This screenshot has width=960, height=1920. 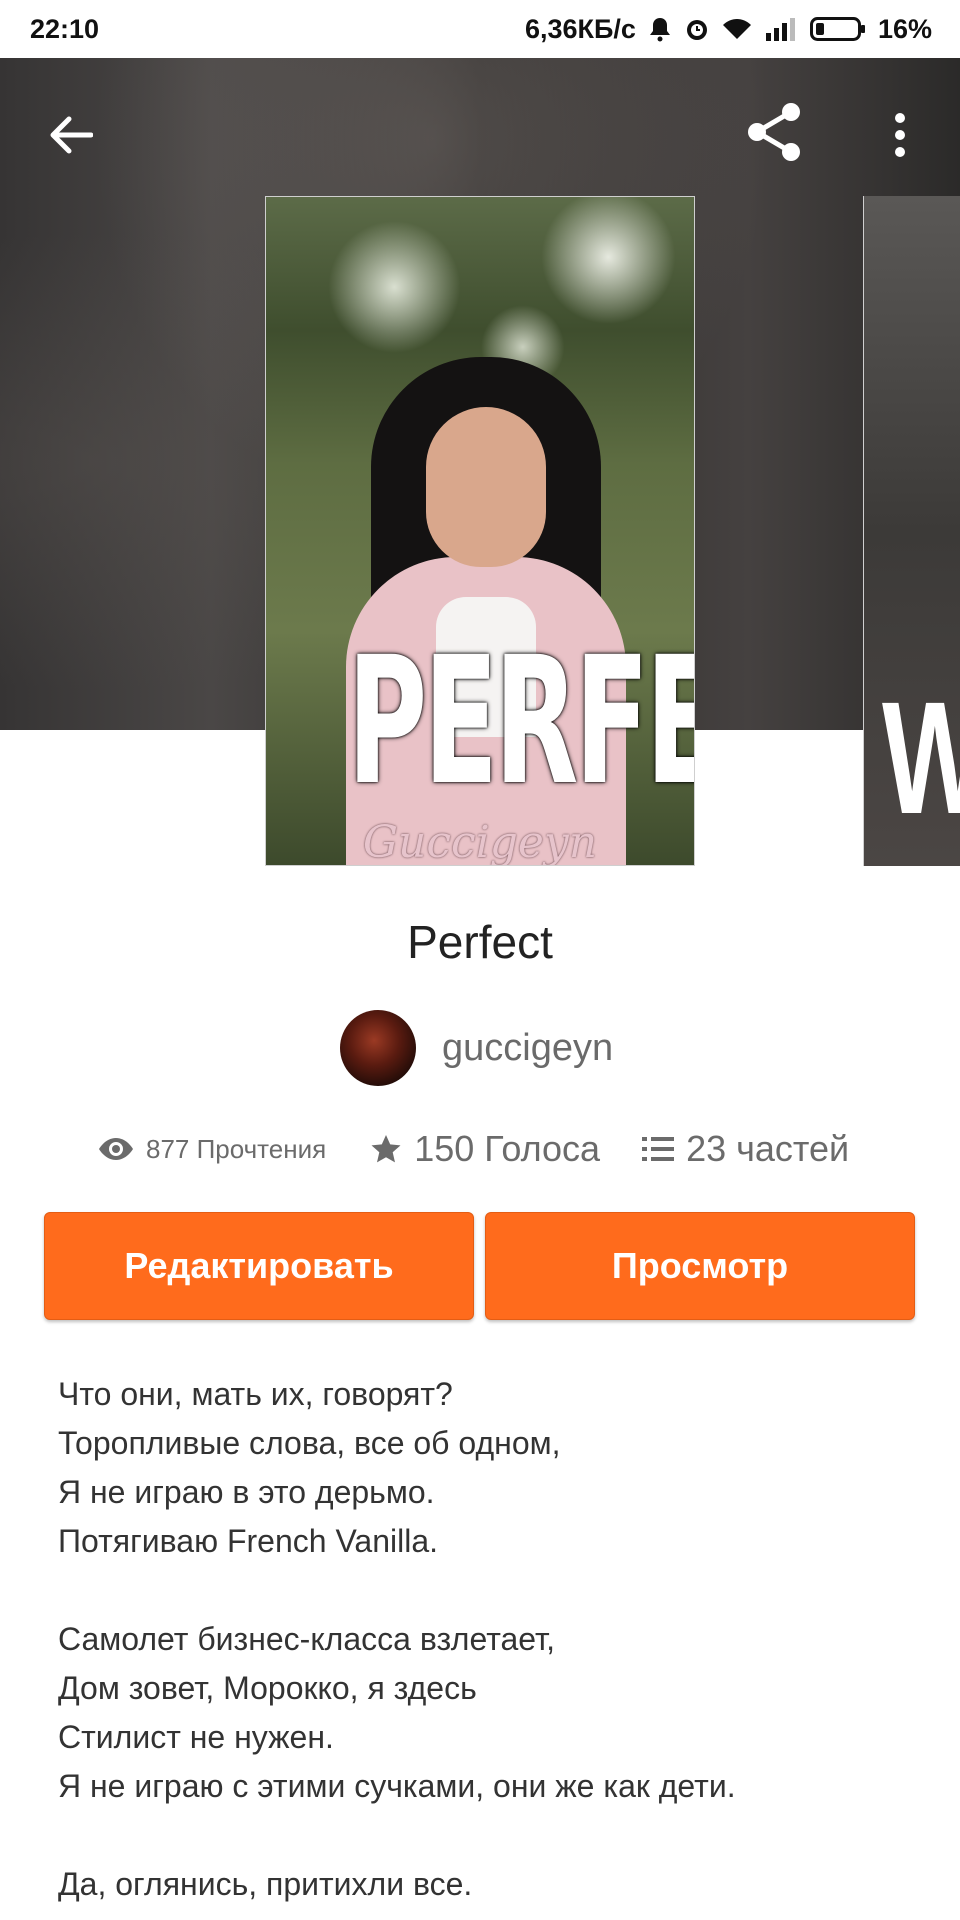 What do you see at coordinates (837, 29) in the screenshot?
I see `battery-icon` at bounding box center [837, 29].